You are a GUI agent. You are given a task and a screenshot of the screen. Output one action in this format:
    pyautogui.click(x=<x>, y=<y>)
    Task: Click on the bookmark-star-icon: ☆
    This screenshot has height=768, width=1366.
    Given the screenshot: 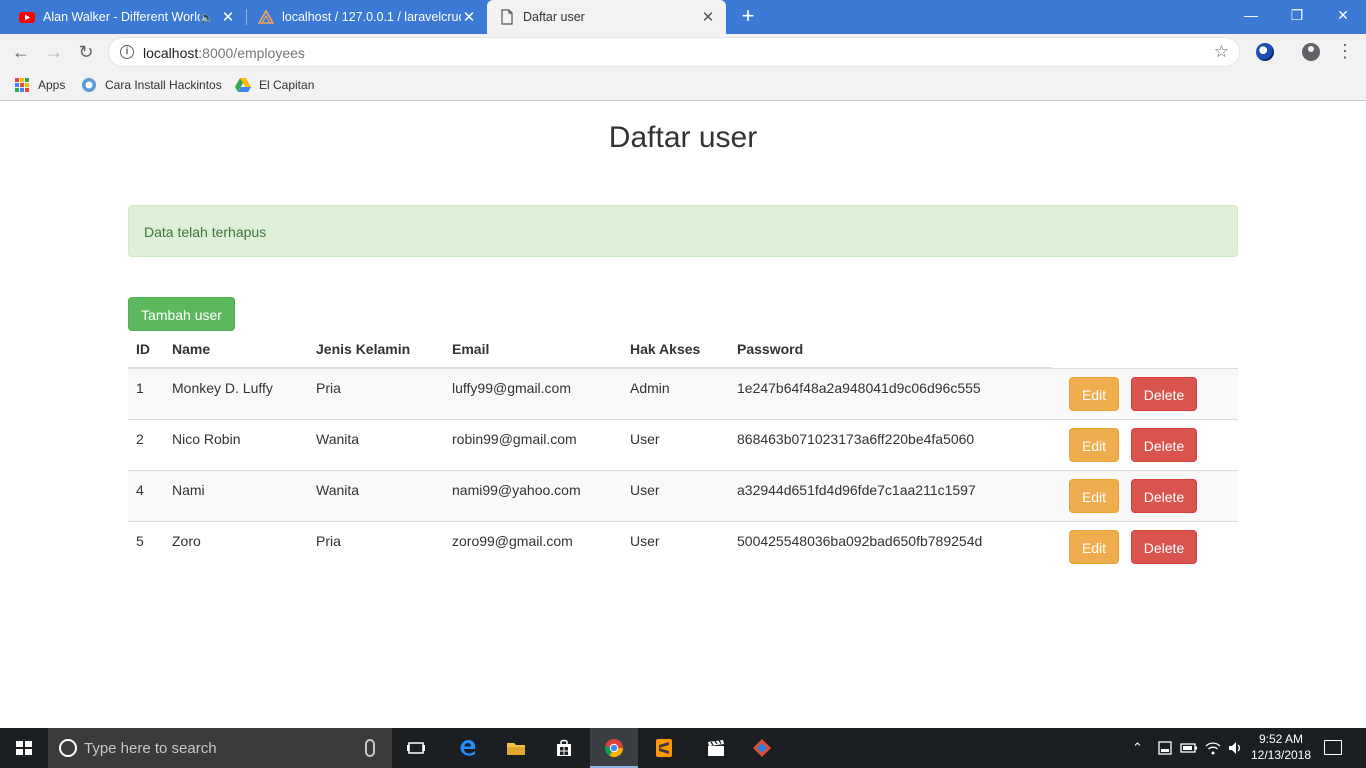 What is the action you would take?
    pyautogui.click(x=1221, y=52)
    